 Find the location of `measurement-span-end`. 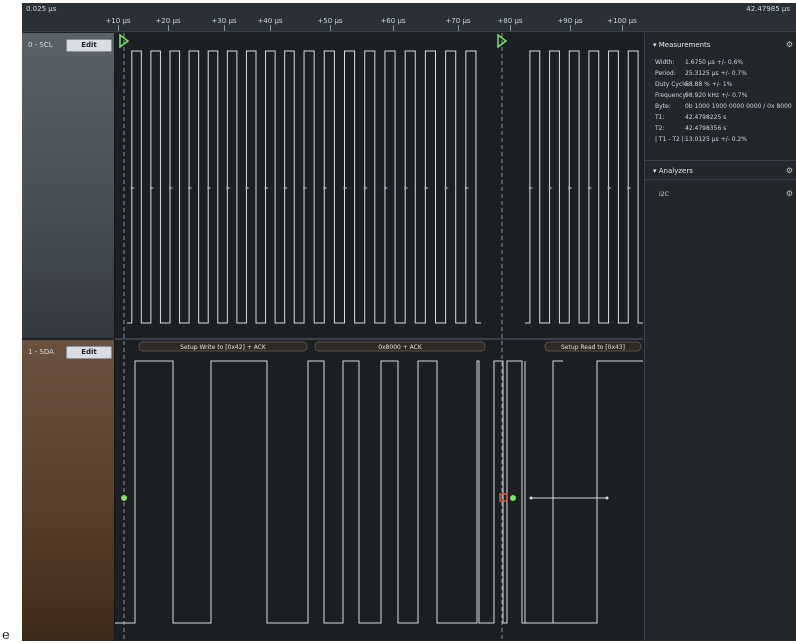

measurement-span-end is located at coordinates (607, 498).